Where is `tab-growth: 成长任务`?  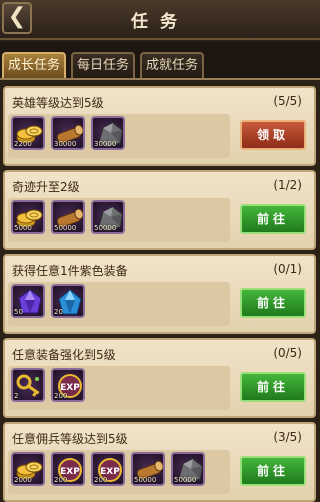 tab-growth: 成长任务 is located at coordinates (34, 65).